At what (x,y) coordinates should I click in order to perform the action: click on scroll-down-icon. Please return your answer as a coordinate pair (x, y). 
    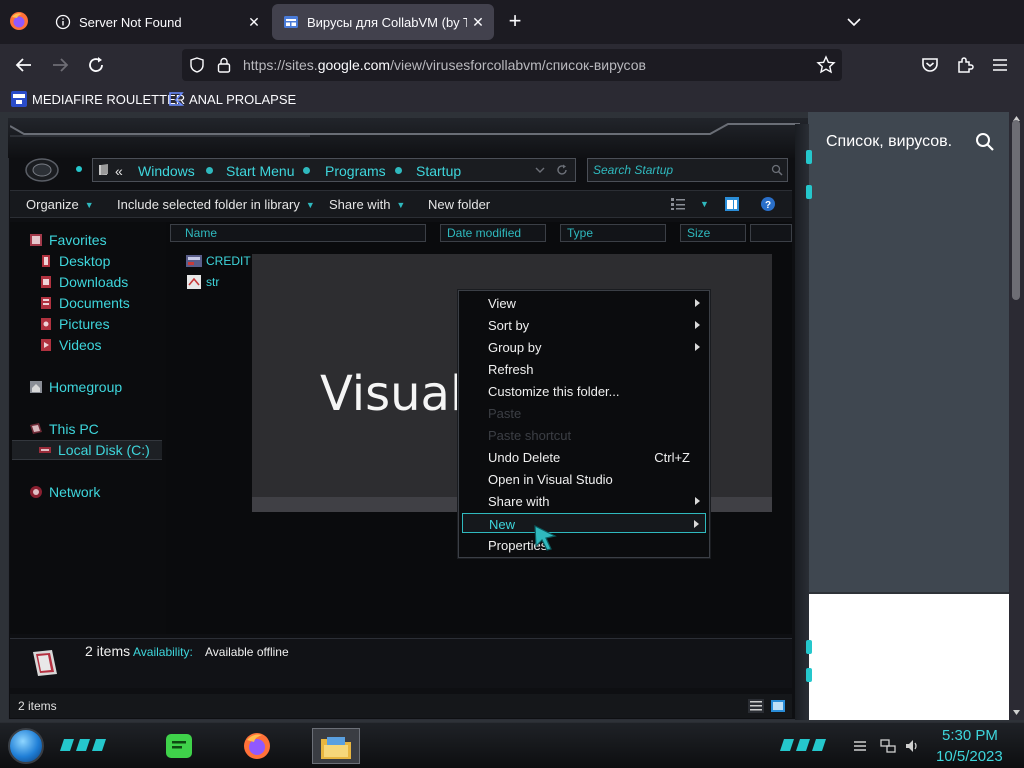
    Looking at the image, I should click on (1016, 712).